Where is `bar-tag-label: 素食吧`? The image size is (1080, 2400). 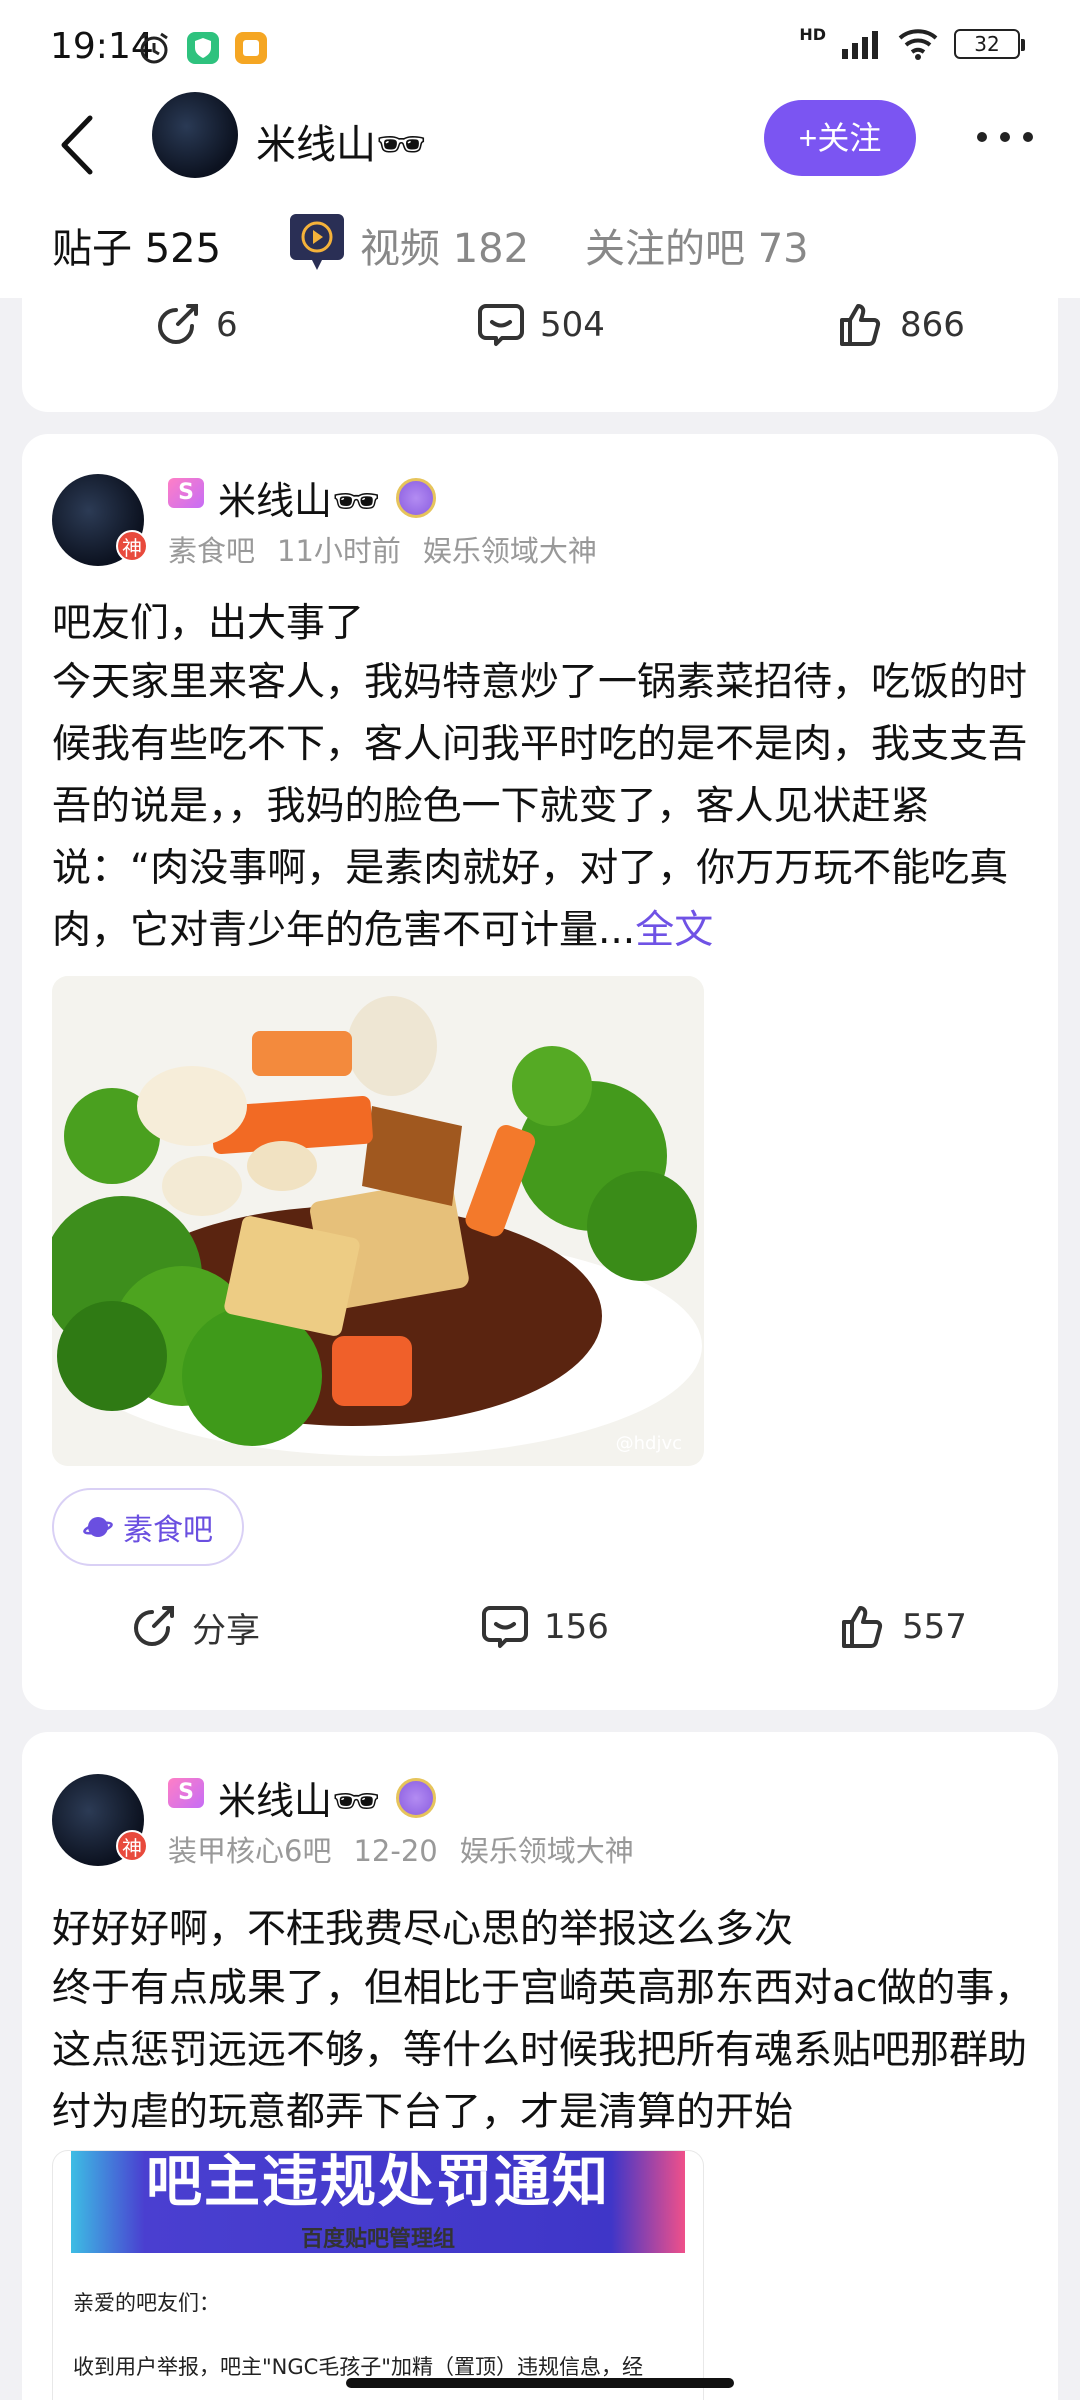 bar-tag-label: 素食吧 is located at coordinates (168, 1530).